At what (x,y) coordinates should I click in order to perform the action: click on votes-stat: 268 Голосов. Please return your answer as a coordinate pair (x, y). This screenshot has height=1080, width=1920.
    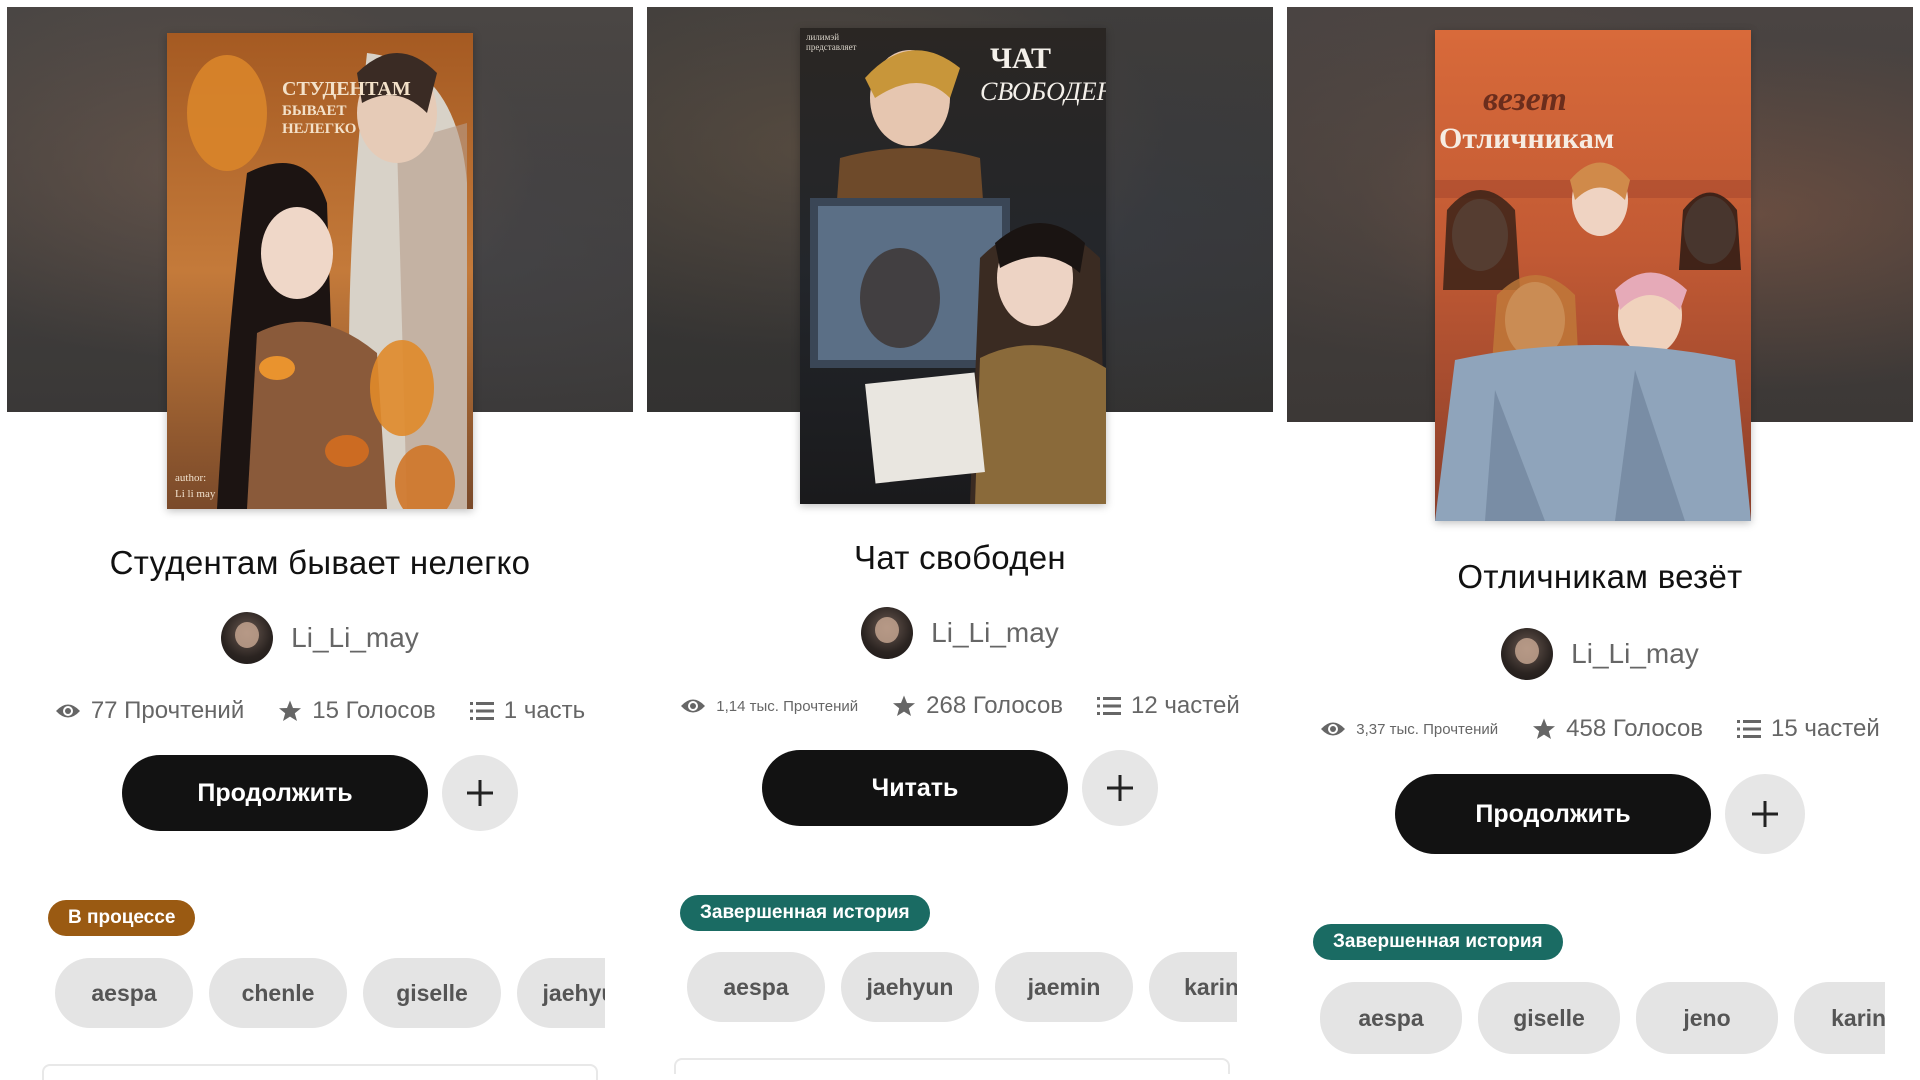
    Looking at the image, I should click on (977, 706).